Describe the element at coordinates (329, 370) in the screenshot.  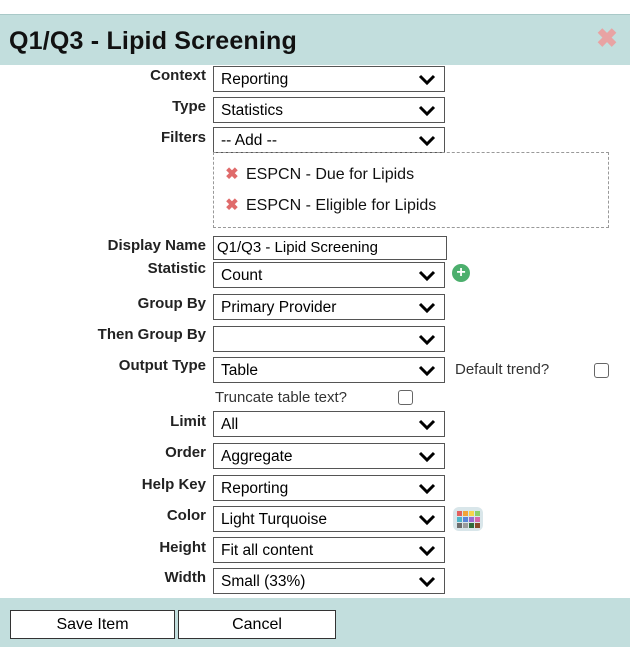
I see `output-type-select: Table` at that location.